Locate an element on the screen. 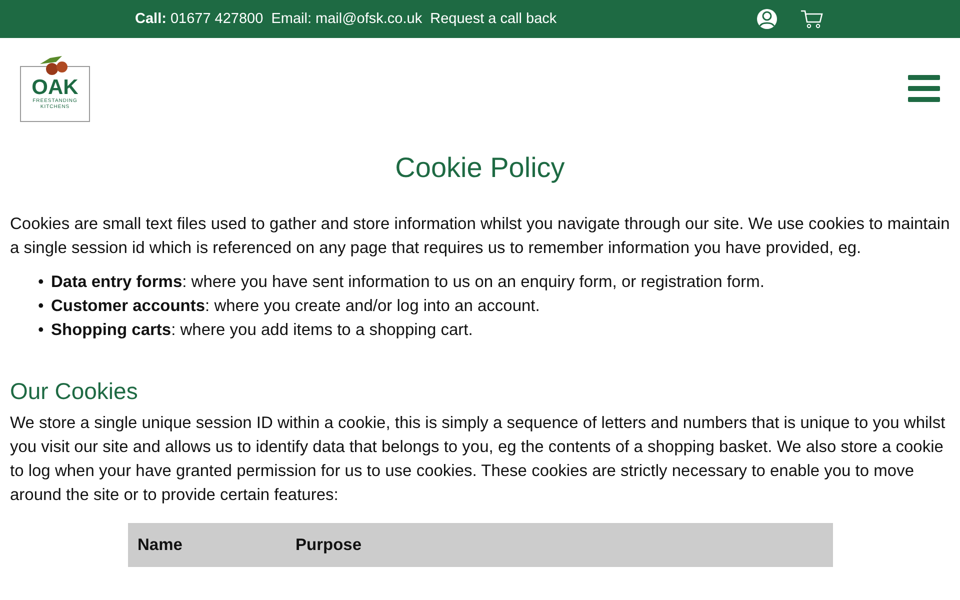 The image size is (960, 600). list-item: Customer accounts: where you create and/or log into an account. is located at coordinates (295, 306).